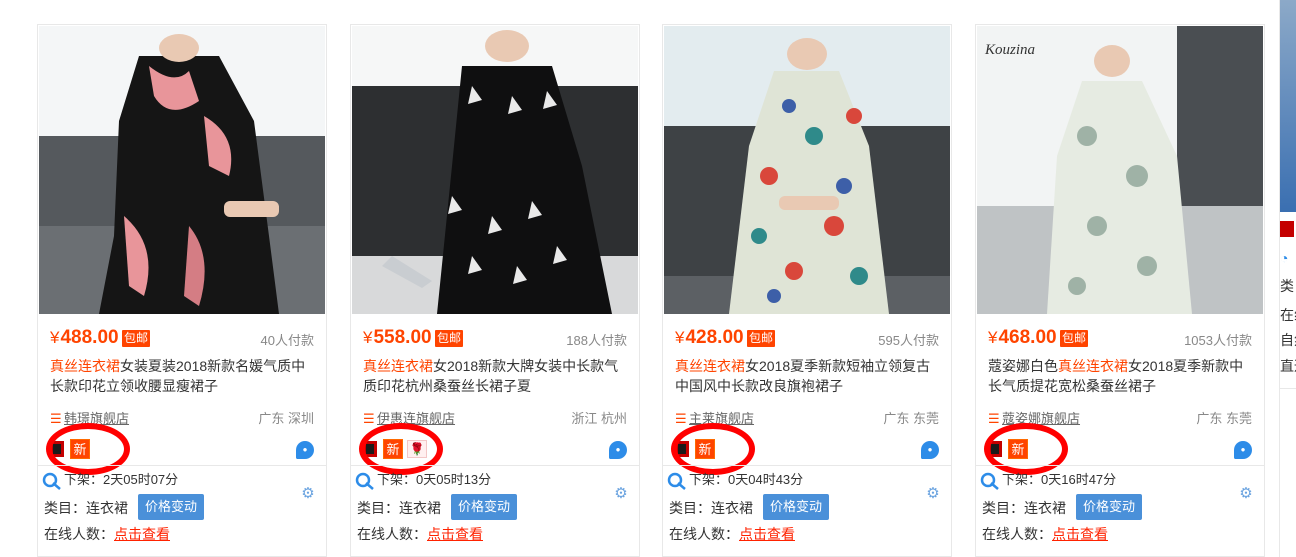  I want to click on delist-countdown: 下架：0天05时13分, so click(423, 479).